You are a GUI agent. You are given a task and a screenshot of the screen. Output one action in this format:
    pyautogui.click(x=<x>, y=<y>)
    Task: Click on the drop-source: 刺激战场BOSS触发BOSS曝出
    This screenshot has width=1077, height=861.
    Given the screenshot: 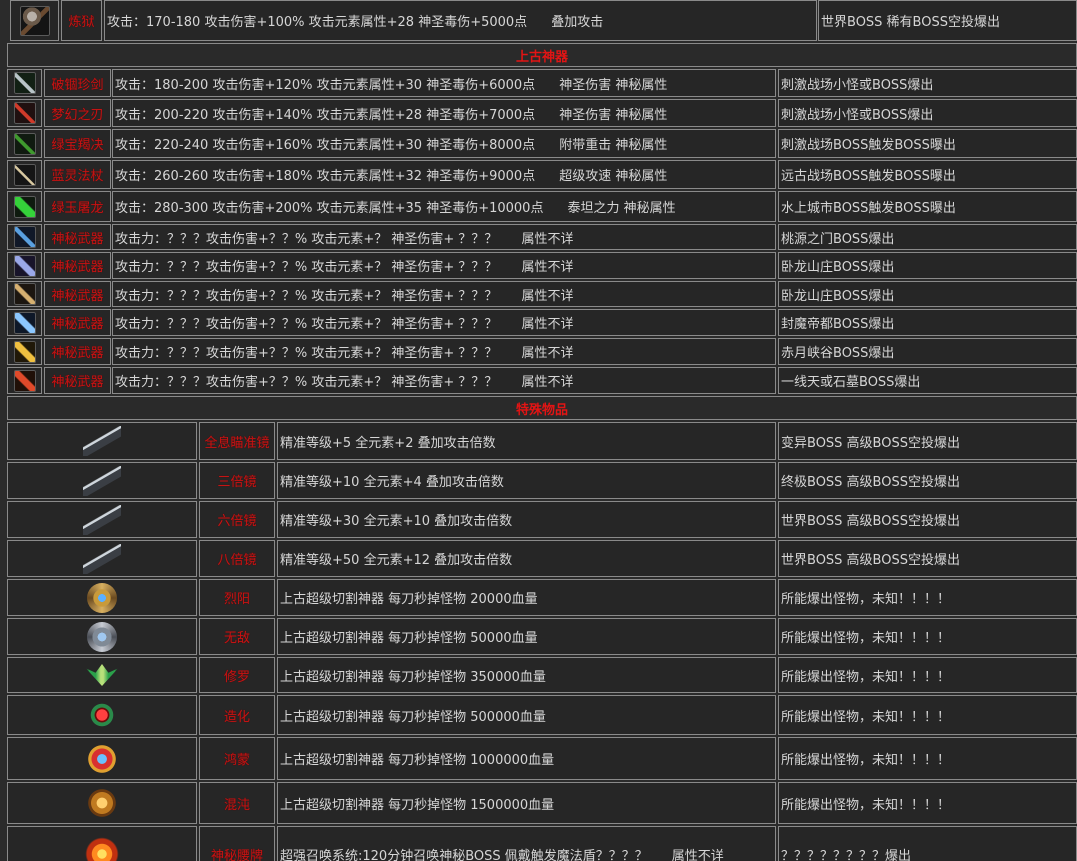 What is the action you would take?
    pyautogui.click(x=927, y=143)
    